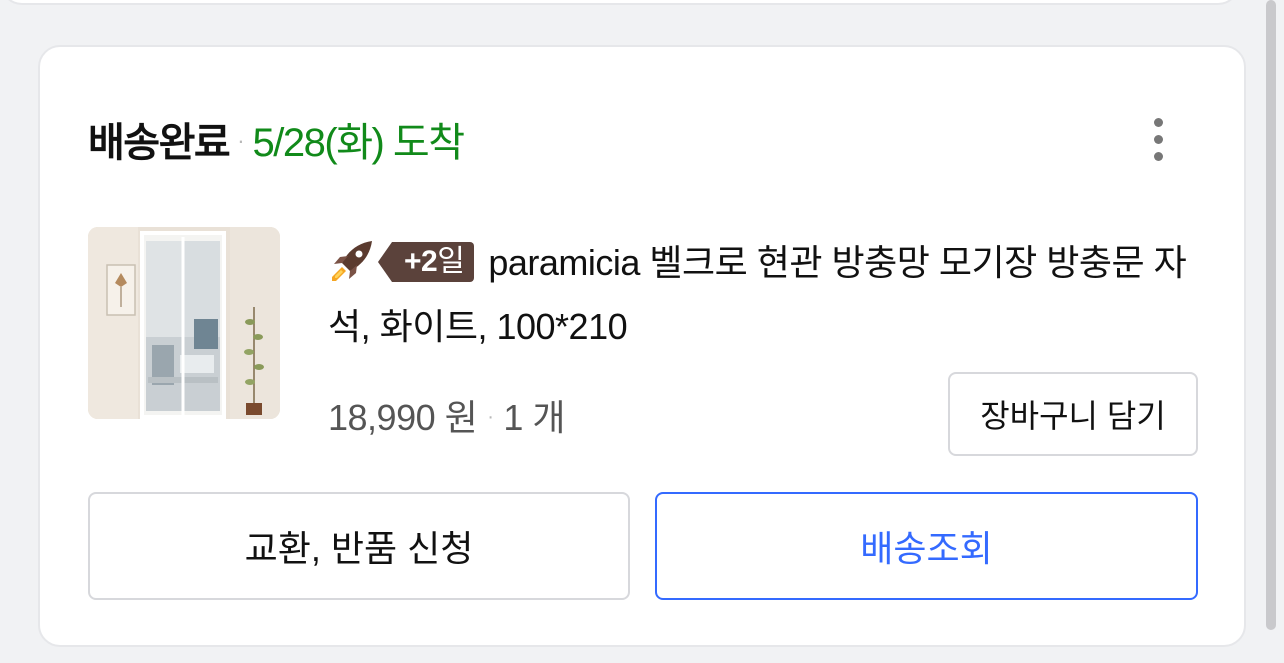 The height and width of the screenshot is (663, 1284). I want to click on product-image, so click(184, 323).